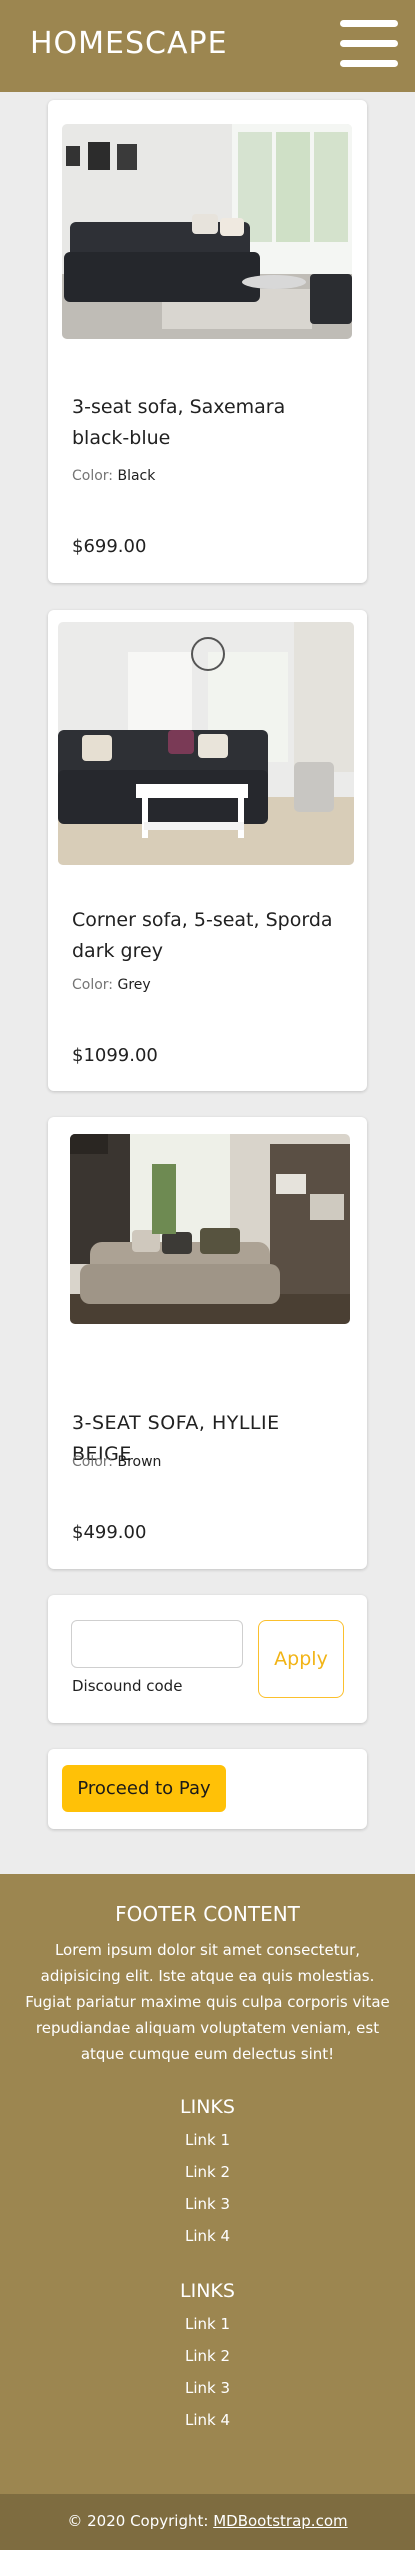 This screenshot has height=2550, width=415. Describe the element at coordinates (129, 43) in the screenshot. I see `brand-logo: HOMESCAPE` at that location.